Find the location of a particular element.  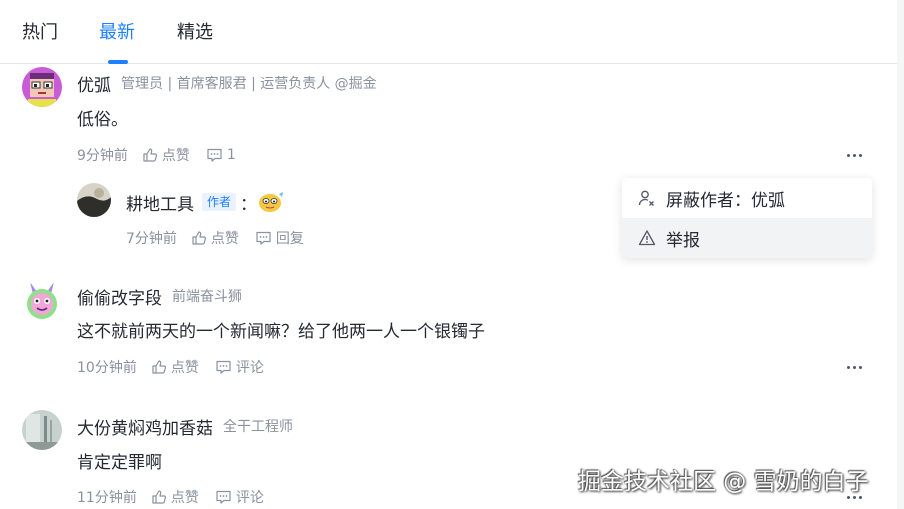

comment-actions: 10分钟前 点赞 评论 is located at coordinates (178, 367).